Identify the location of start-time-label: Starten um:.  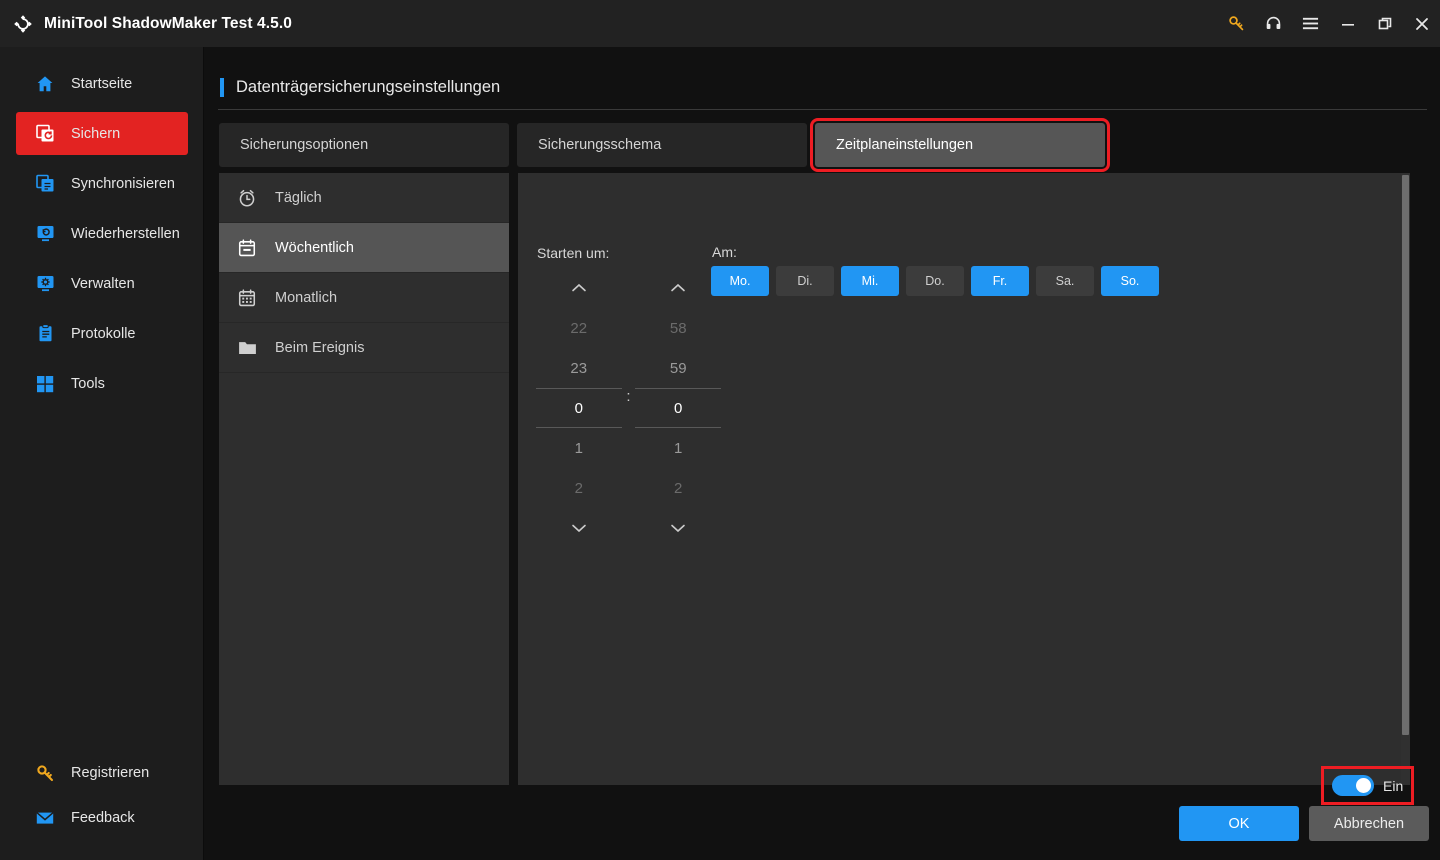
(573, 253).